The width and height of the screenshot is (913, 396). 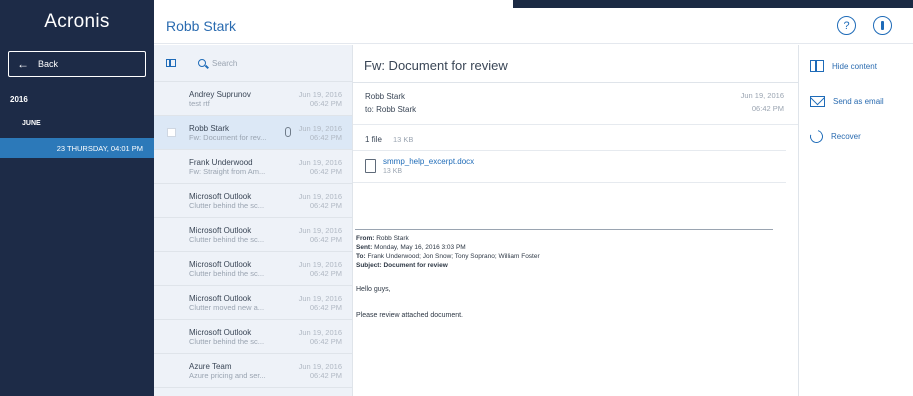 I want to click on tree-item-day-selected: 23 THURSDAY, 04:01 PM, so click(x=77, y=148).